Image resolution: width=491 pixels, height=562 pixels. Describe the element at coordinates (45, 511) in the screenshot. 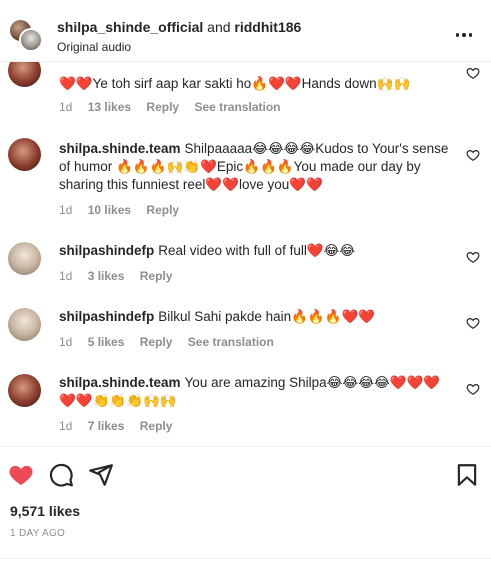

I see `likes-count: 9,571 likes` at that location.